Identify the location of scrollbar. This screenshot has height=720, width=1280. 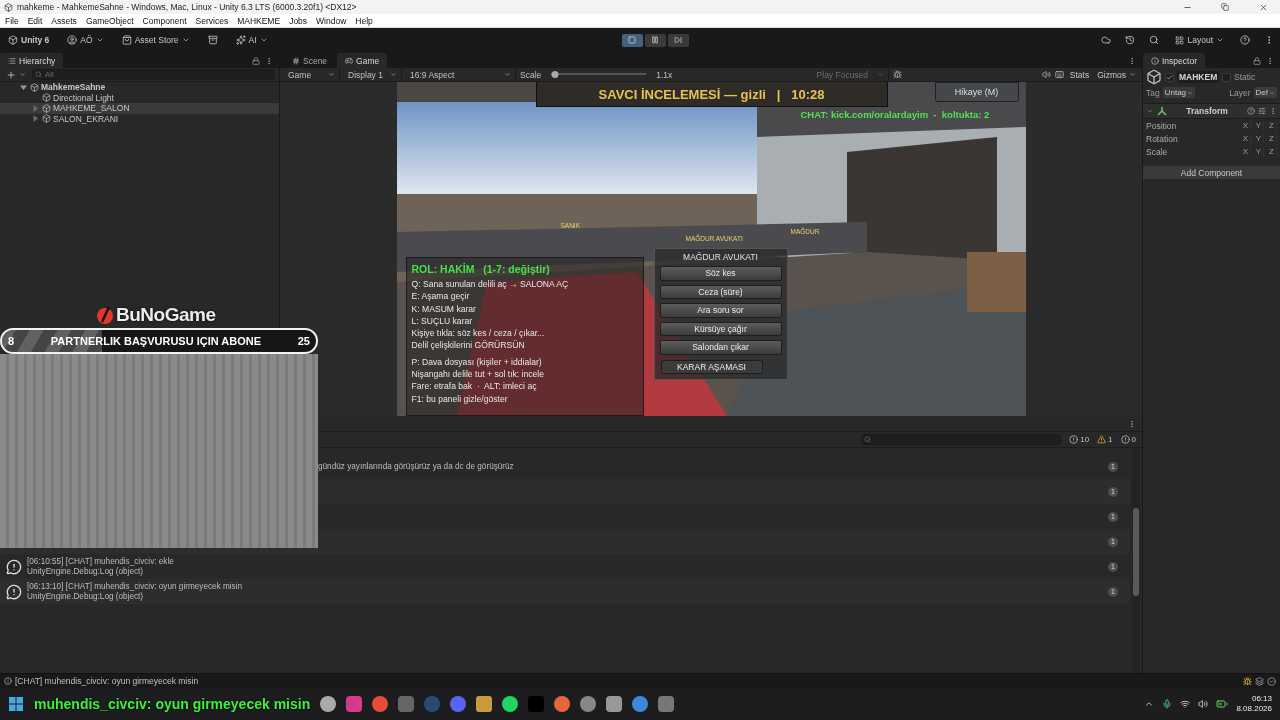
(1136, 560).